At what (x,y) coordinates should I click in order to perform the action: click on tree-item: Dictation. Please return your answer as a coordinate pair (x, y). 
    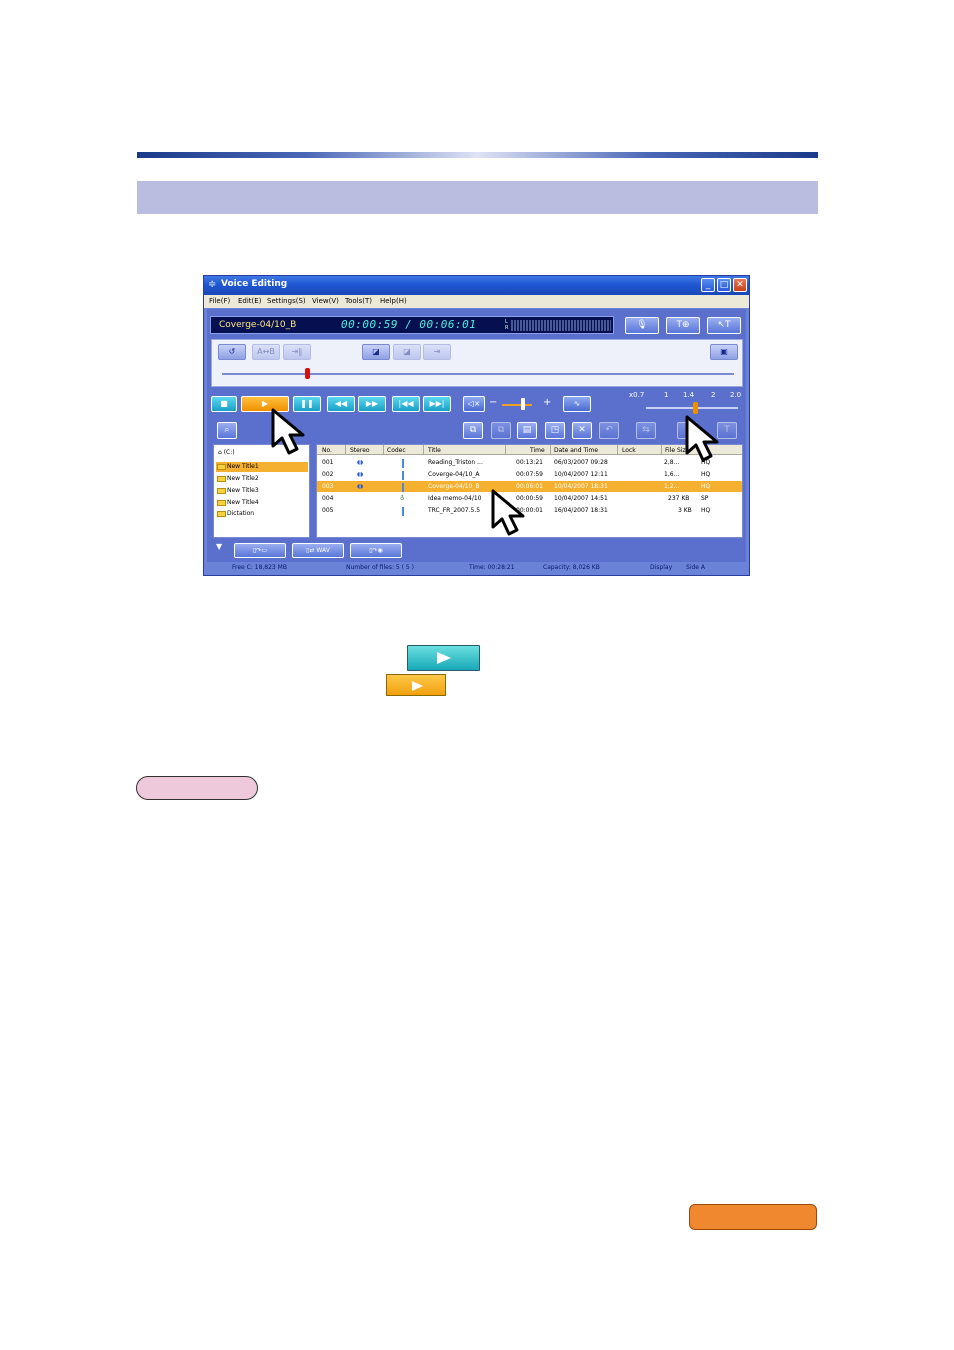
    Looking at the image, I should click on (262, 514).